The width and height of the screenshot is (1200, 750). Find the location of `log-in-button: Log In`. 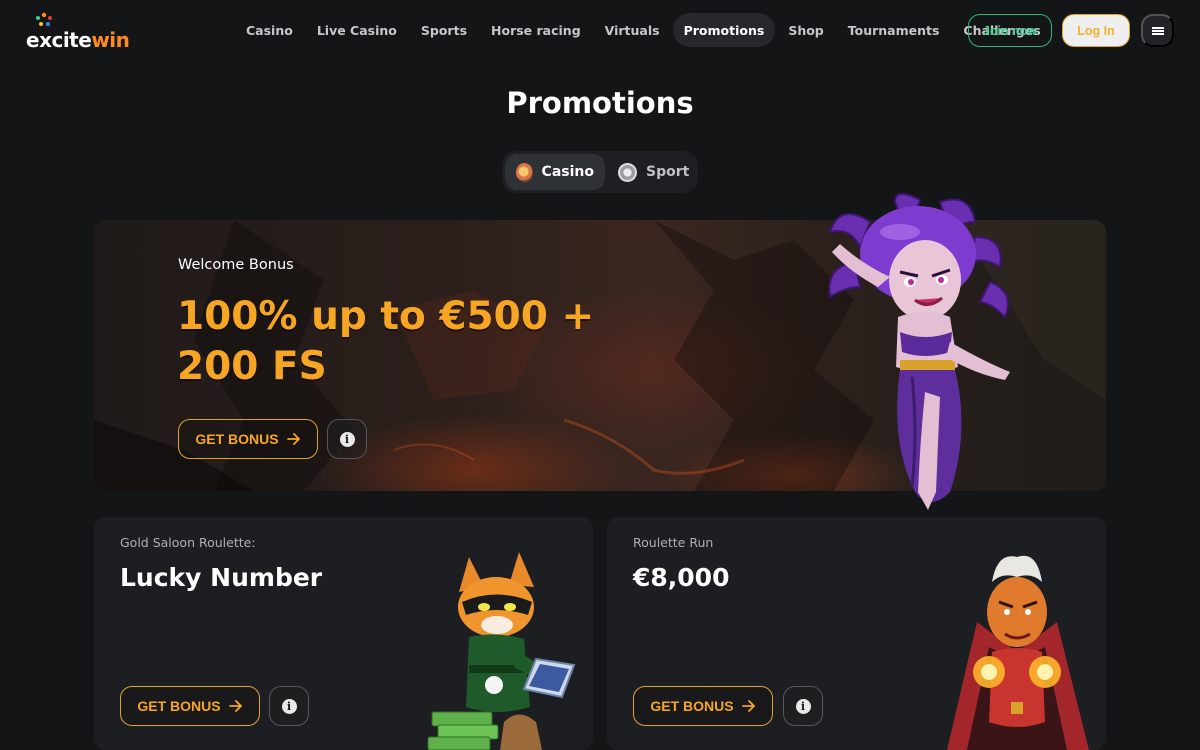

log-in-button: Log In is located at coordinates (1096, 30).